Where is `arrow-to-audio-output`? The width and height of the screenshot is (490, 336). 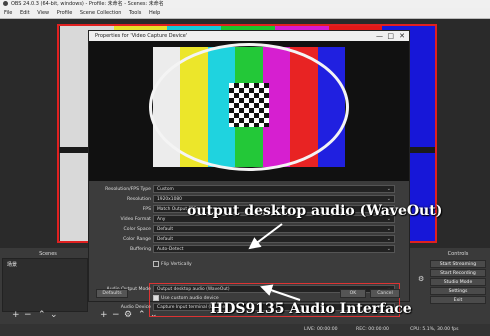
arrow-to-audio-output is located at coordinates (265, 236).